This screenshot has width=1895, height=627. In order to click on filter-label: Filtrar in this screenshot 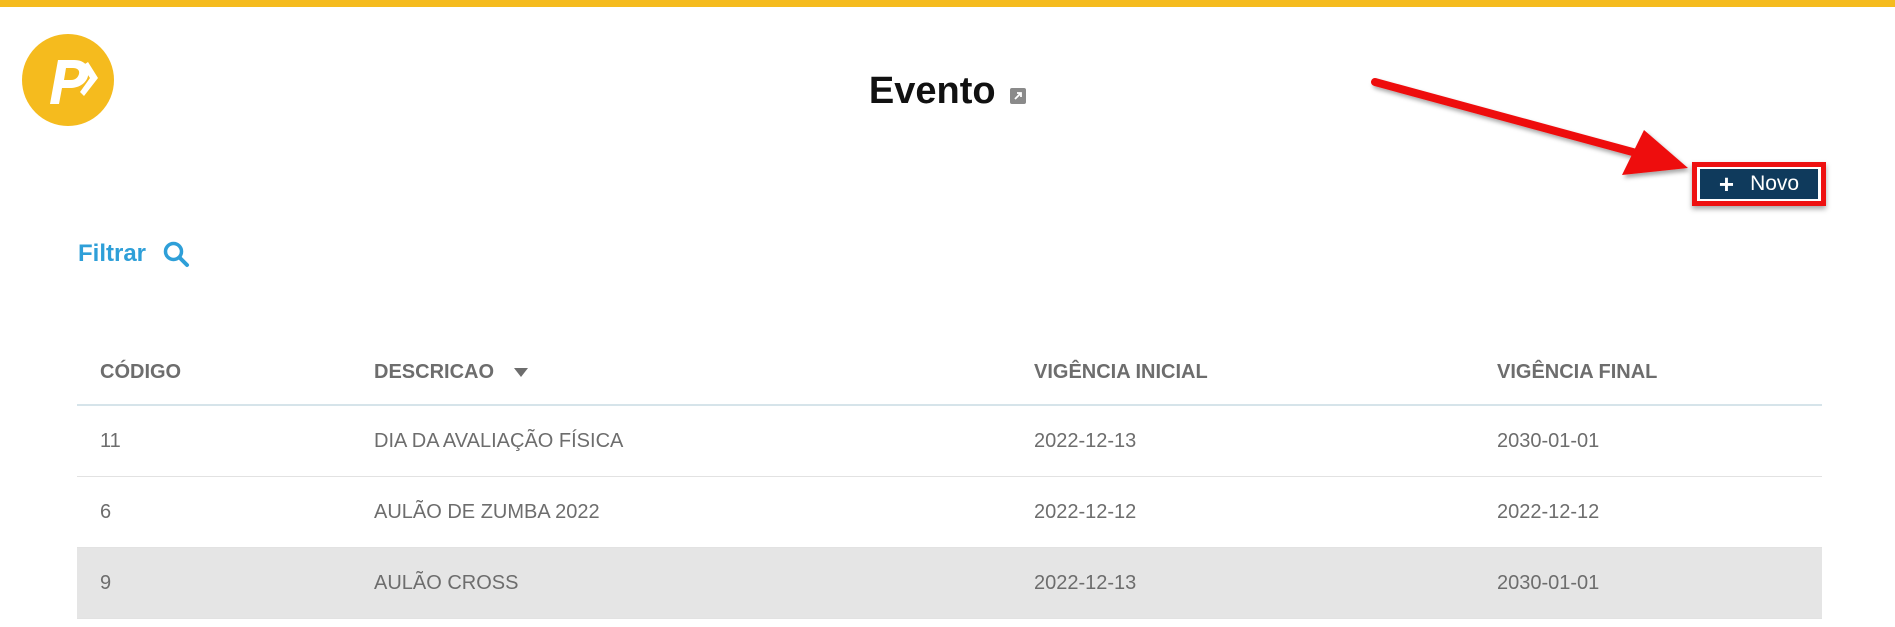, I will do `click(112, 253)`.